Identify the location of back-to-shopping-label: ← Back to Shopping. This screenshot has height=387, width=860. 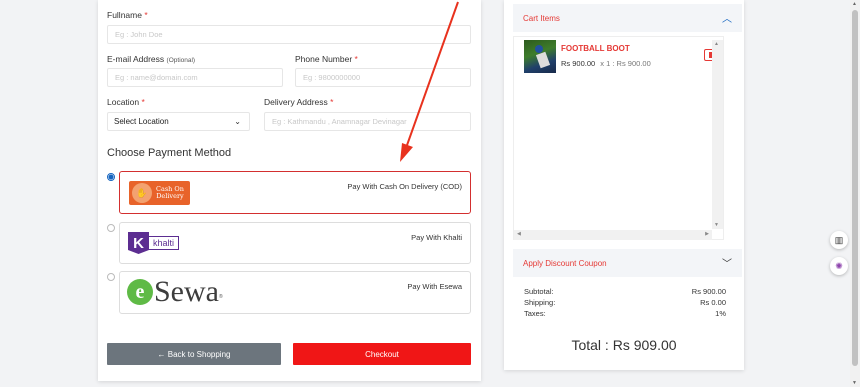
(194, 354).